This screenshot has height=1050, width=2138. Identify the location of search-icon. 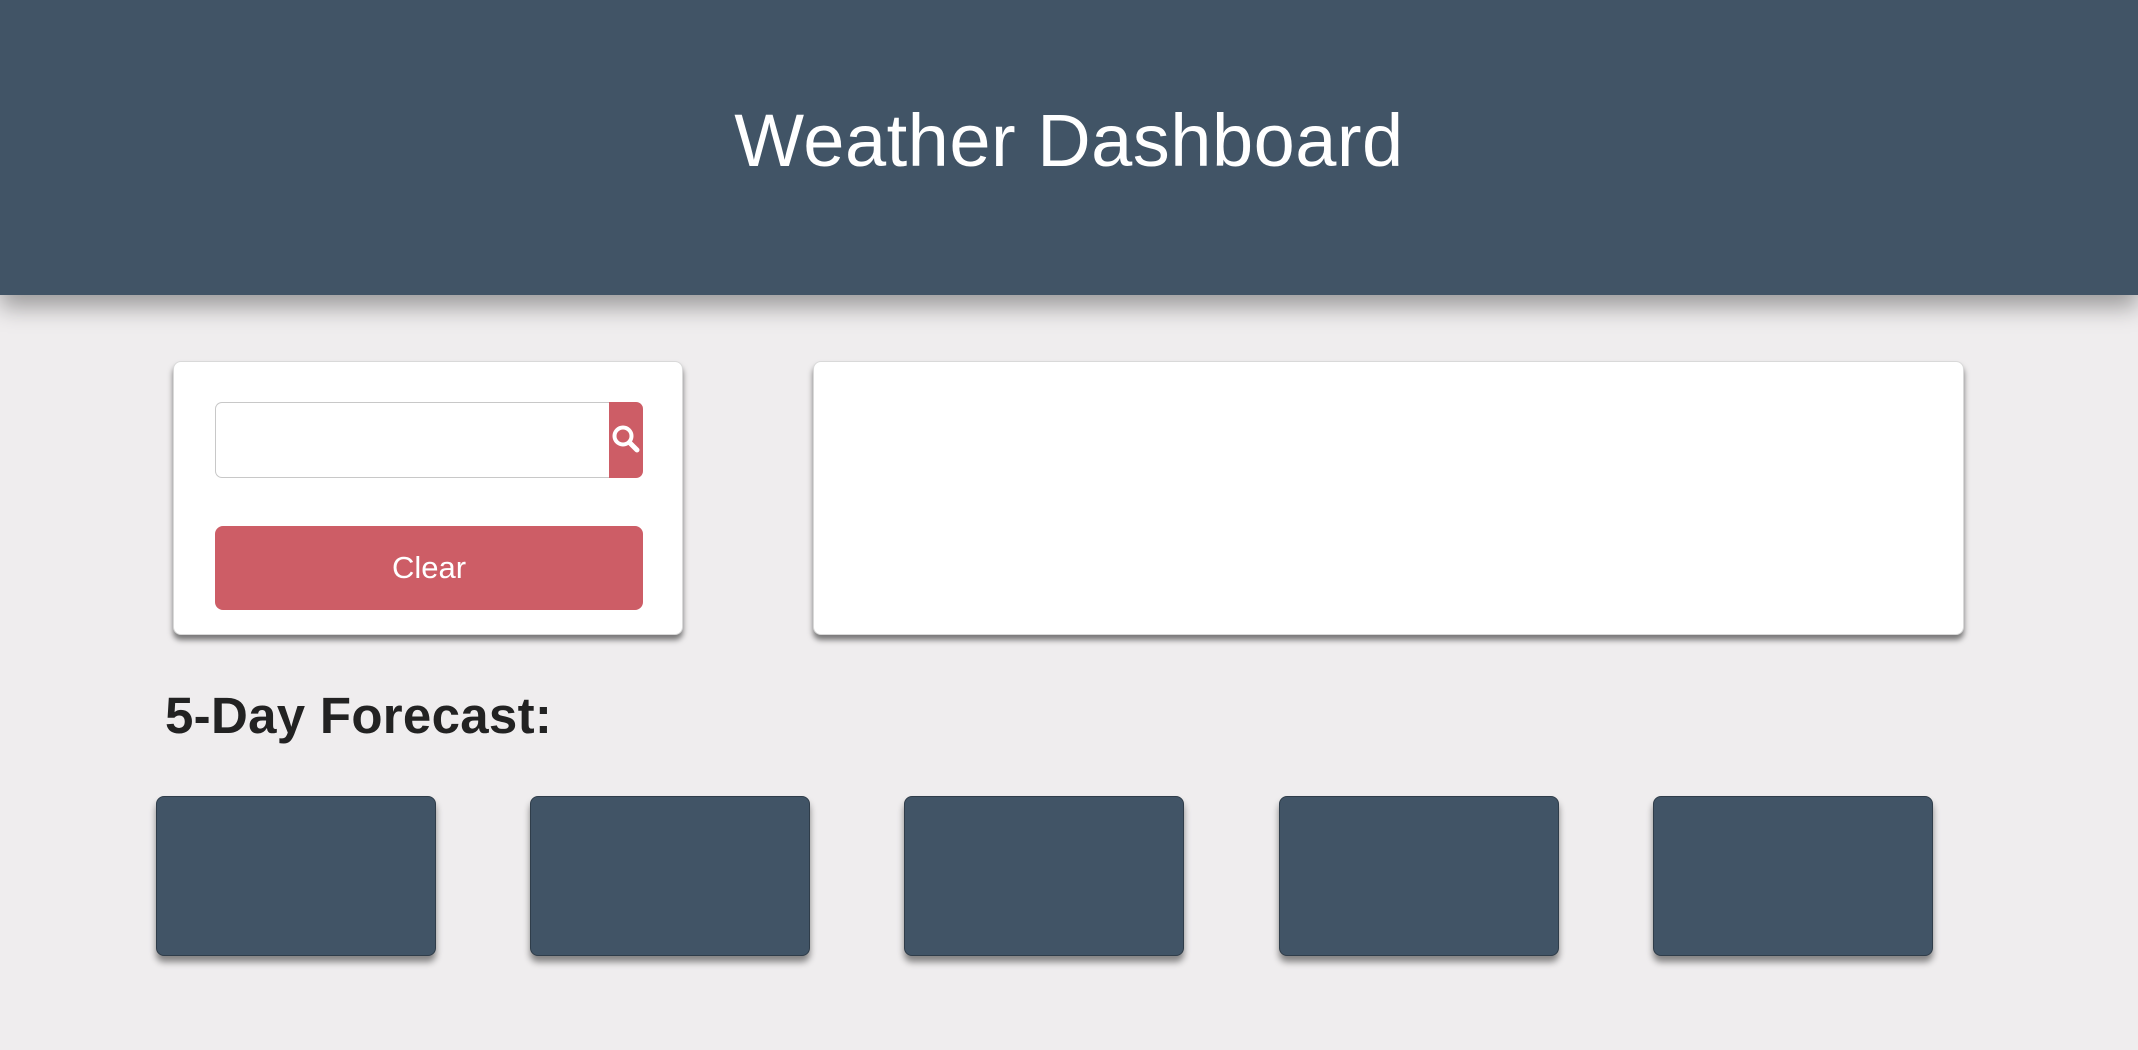
(626, 440).